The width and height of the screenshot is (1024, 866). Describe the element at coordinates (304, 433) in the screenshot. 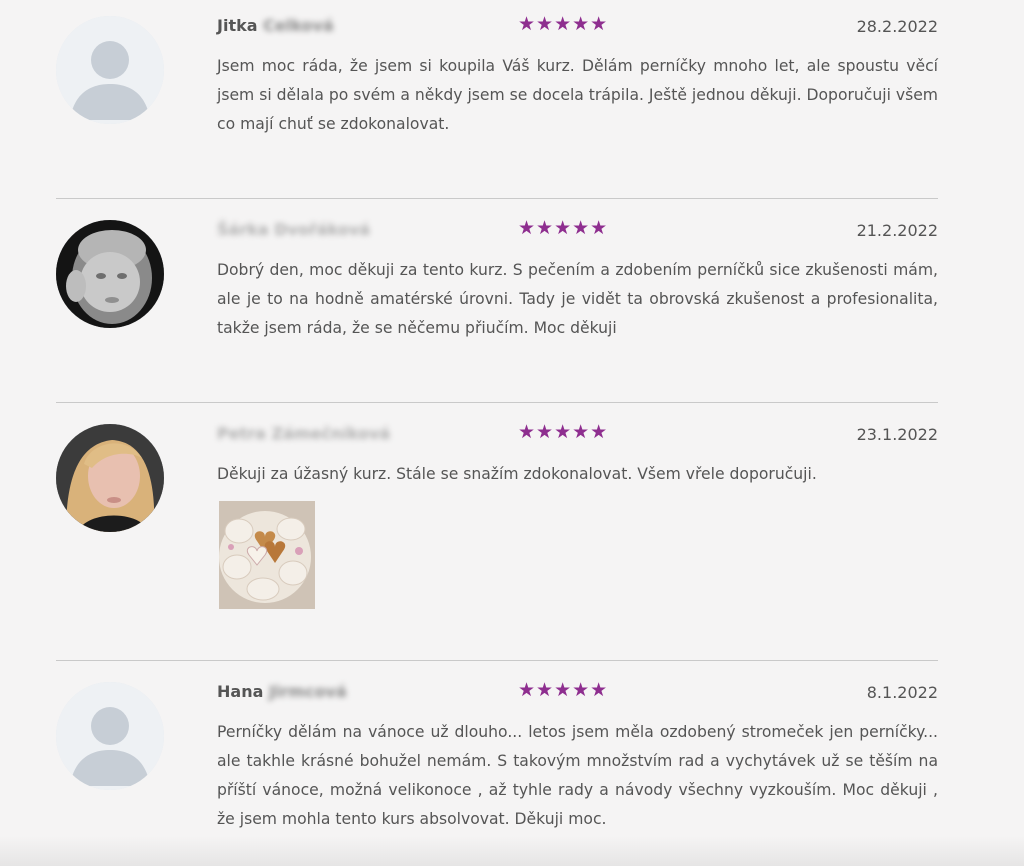

I see `reviewer-name: Petra Zámečníková` at that location.